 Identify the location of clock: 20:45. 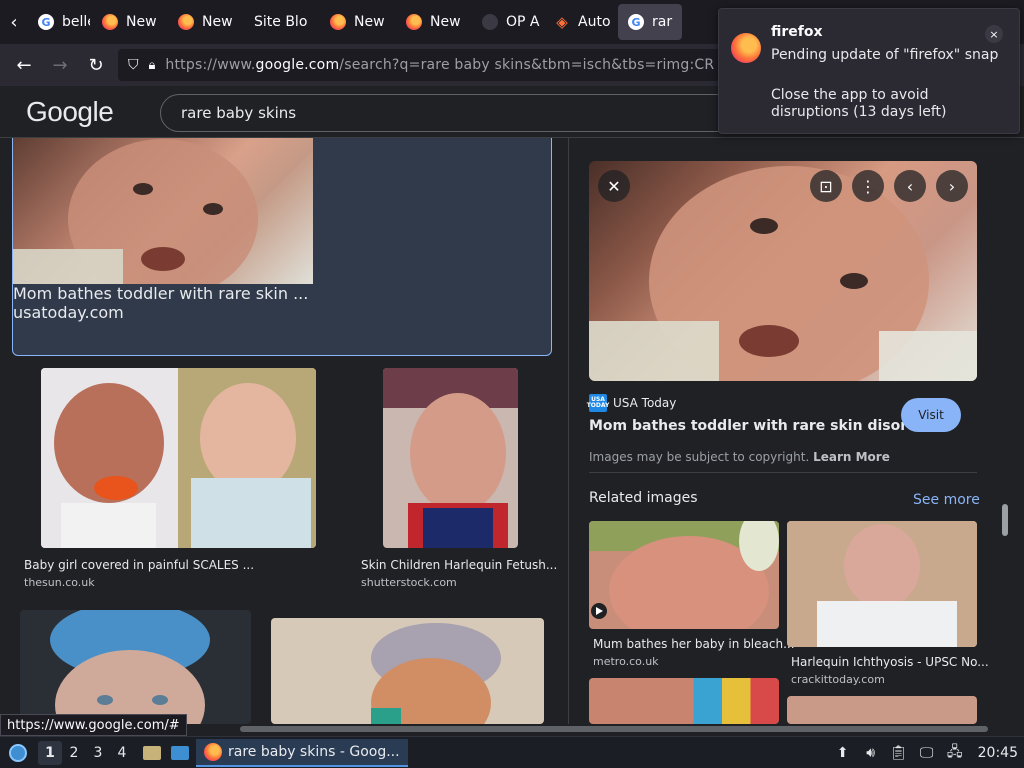
(998, 753).